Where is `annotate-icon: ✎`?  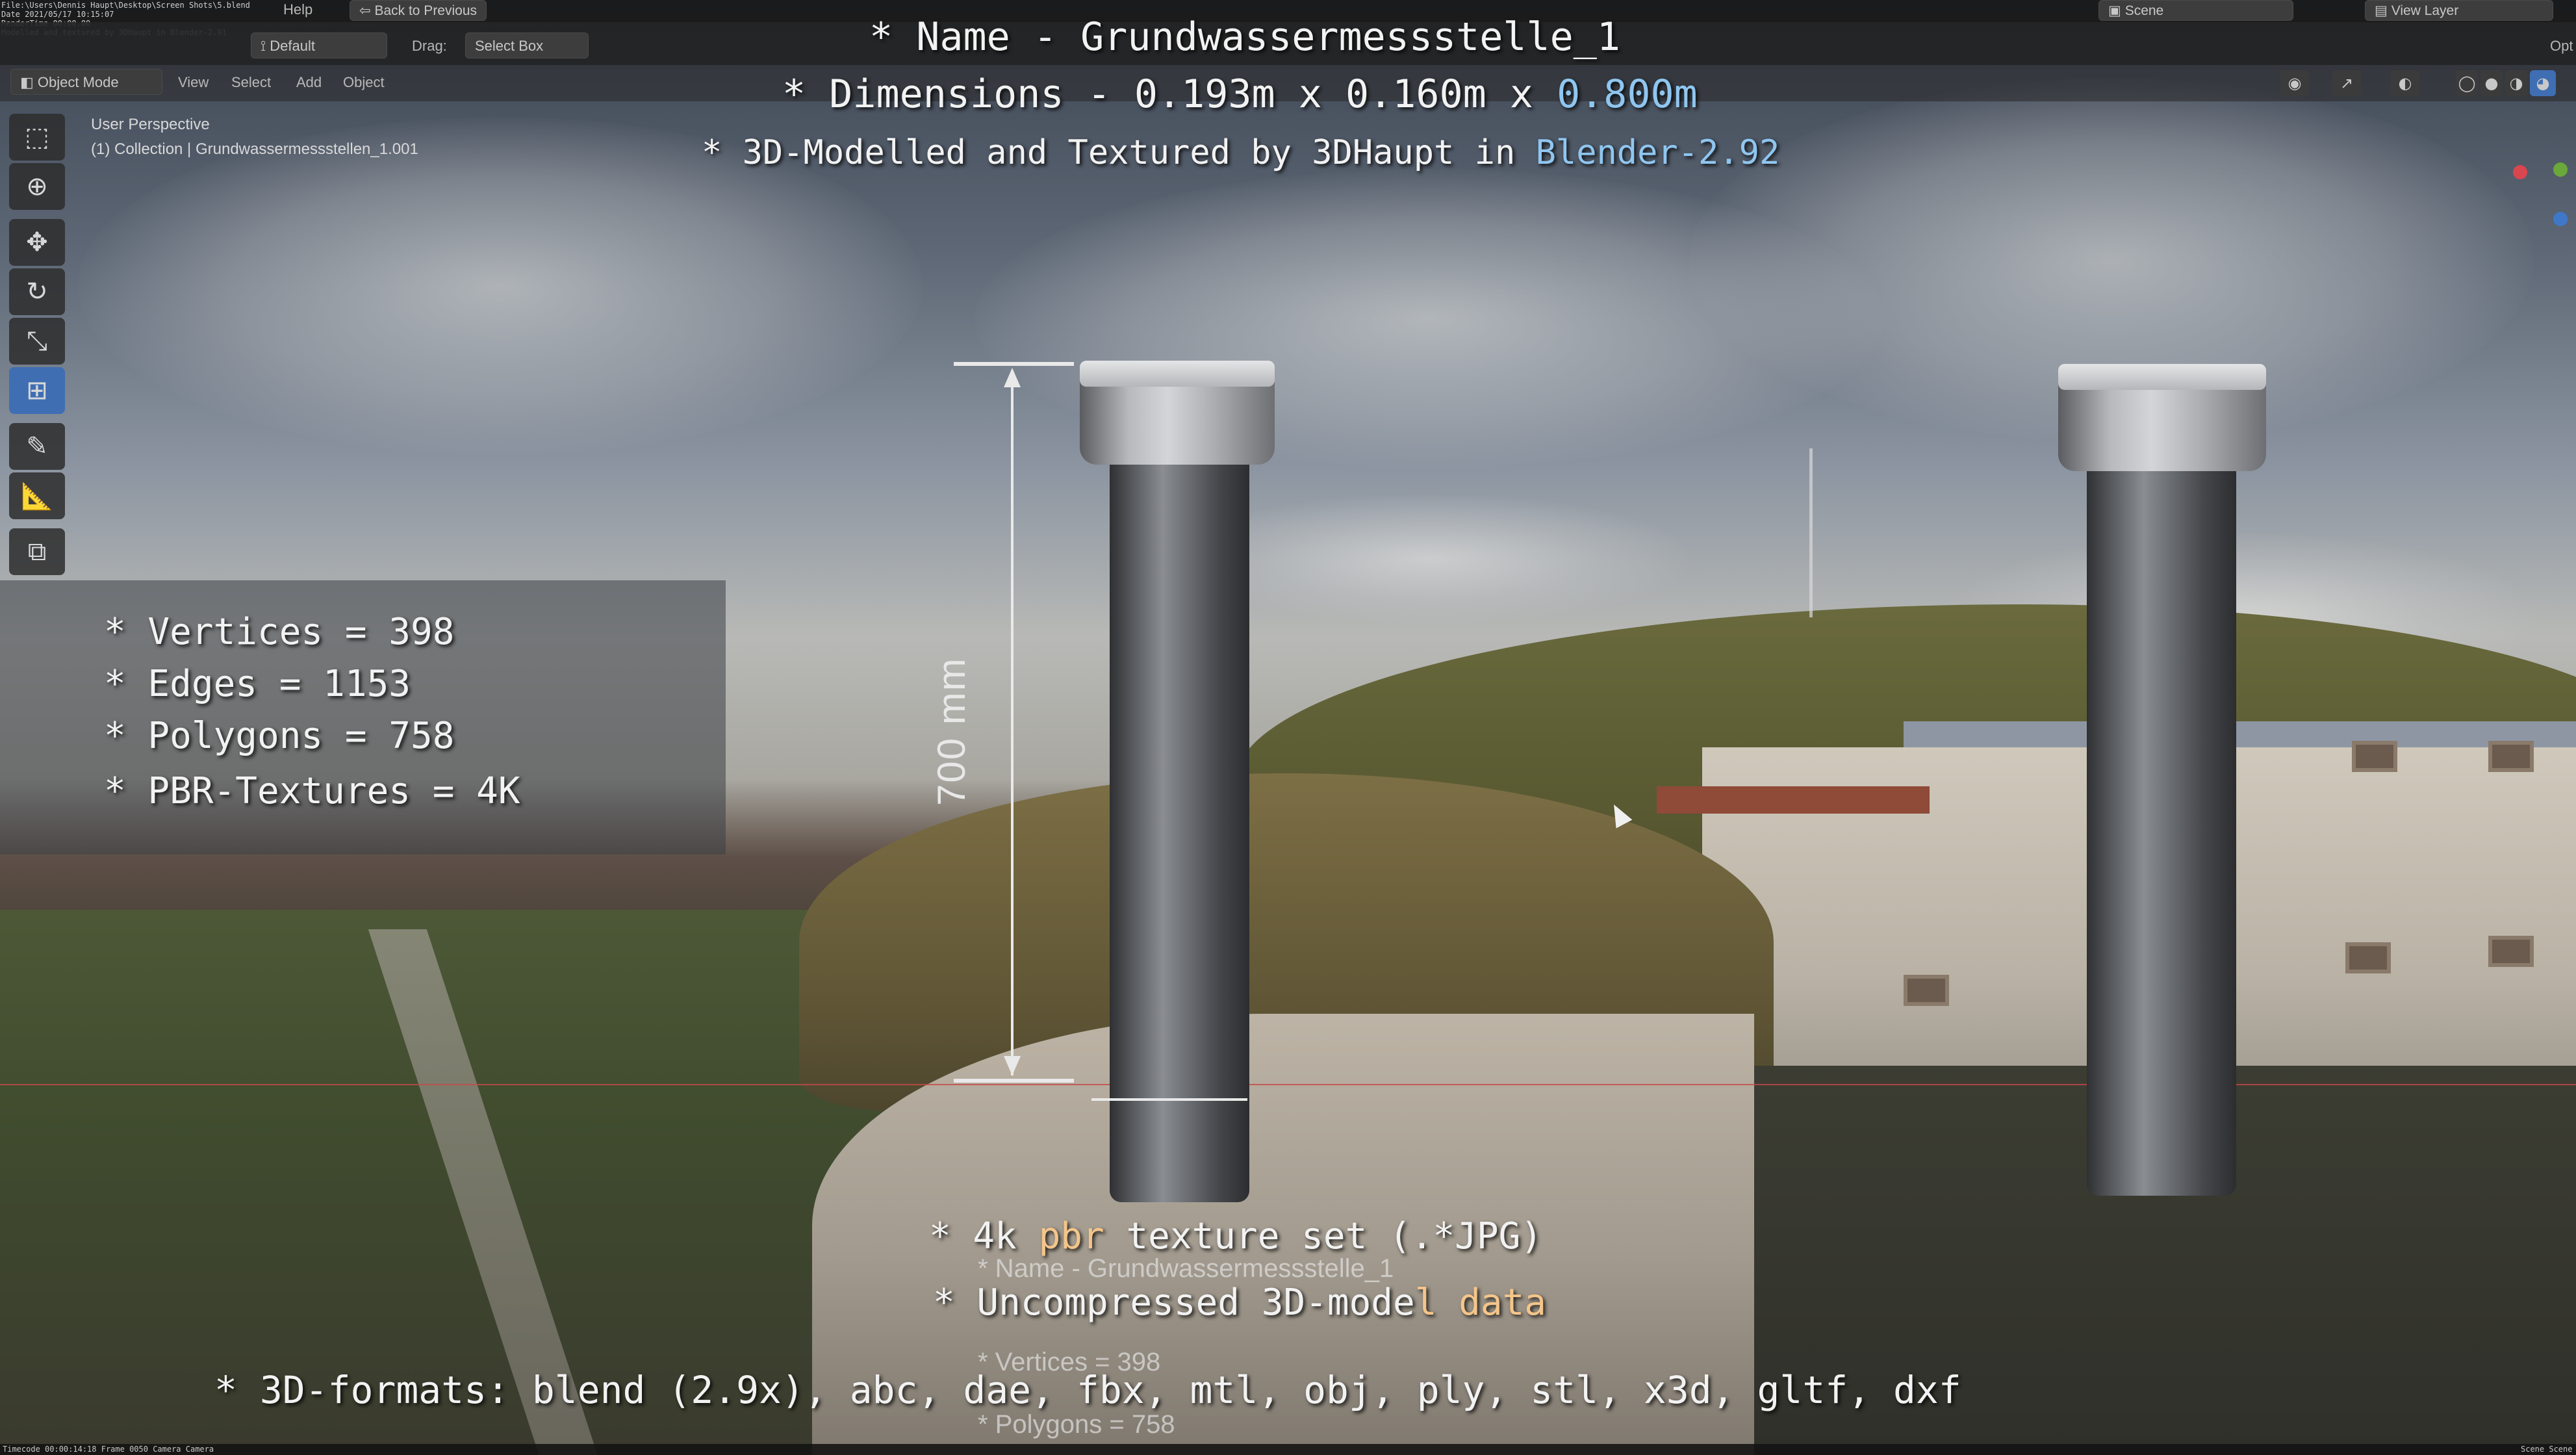
annotate-icon: ✎ is located at coordinates (37, 446).